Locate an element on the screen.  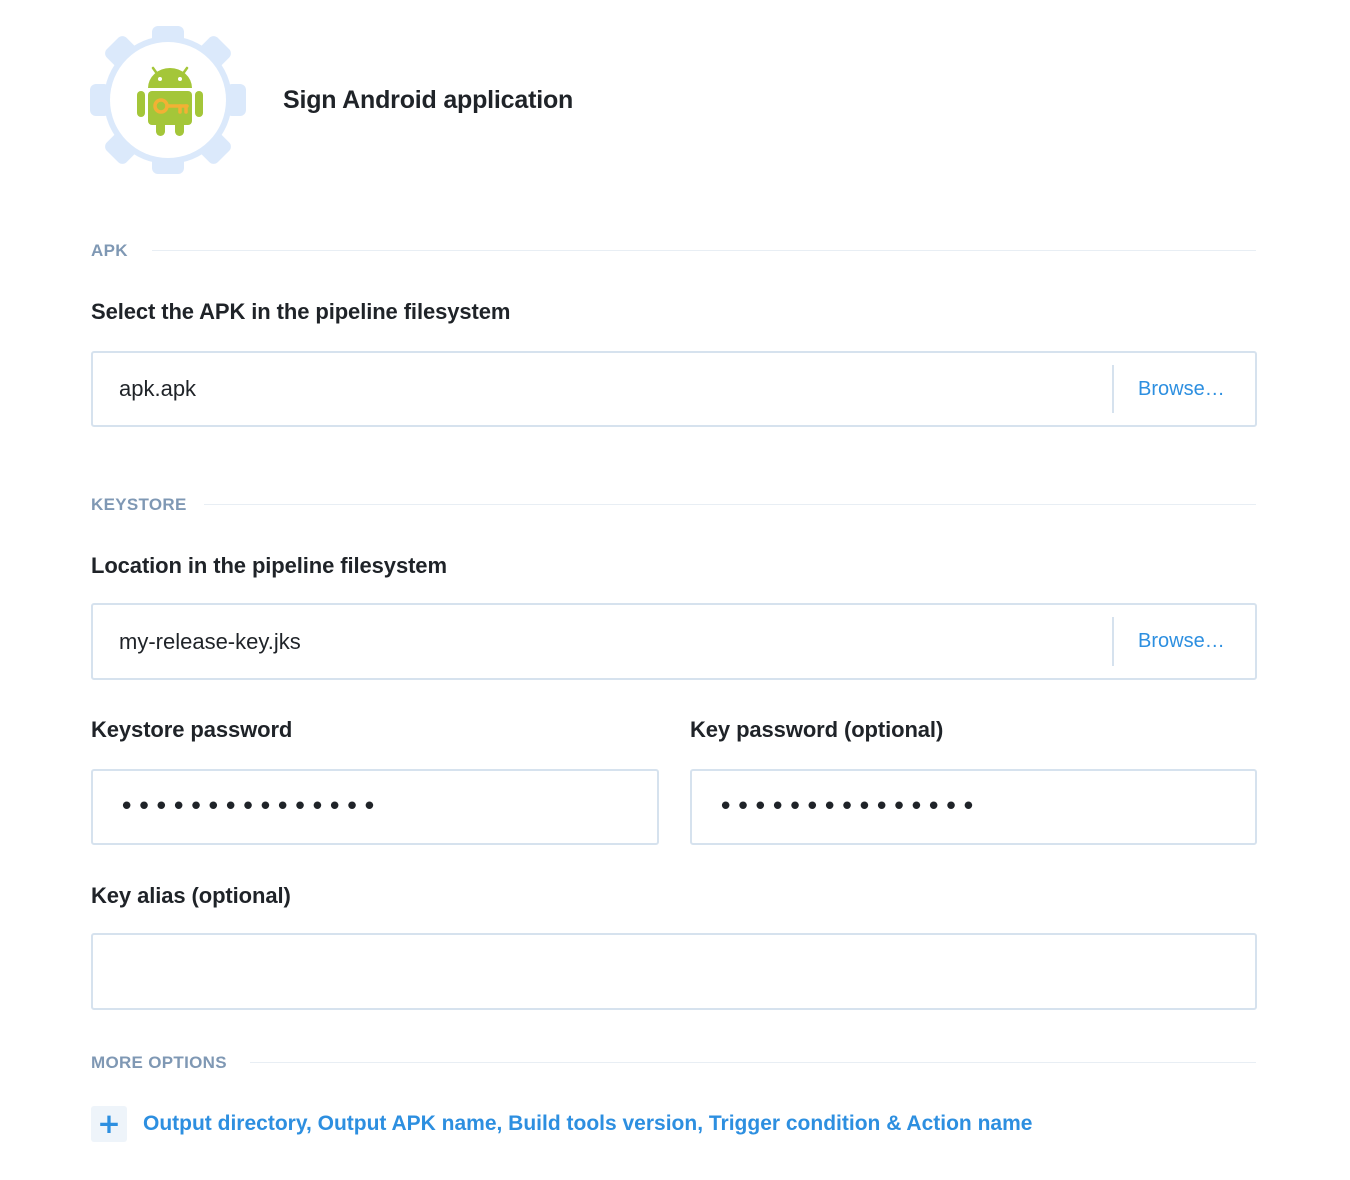
keystore-password-value: ••••••••••••••• is located at coordinates (249, 807).